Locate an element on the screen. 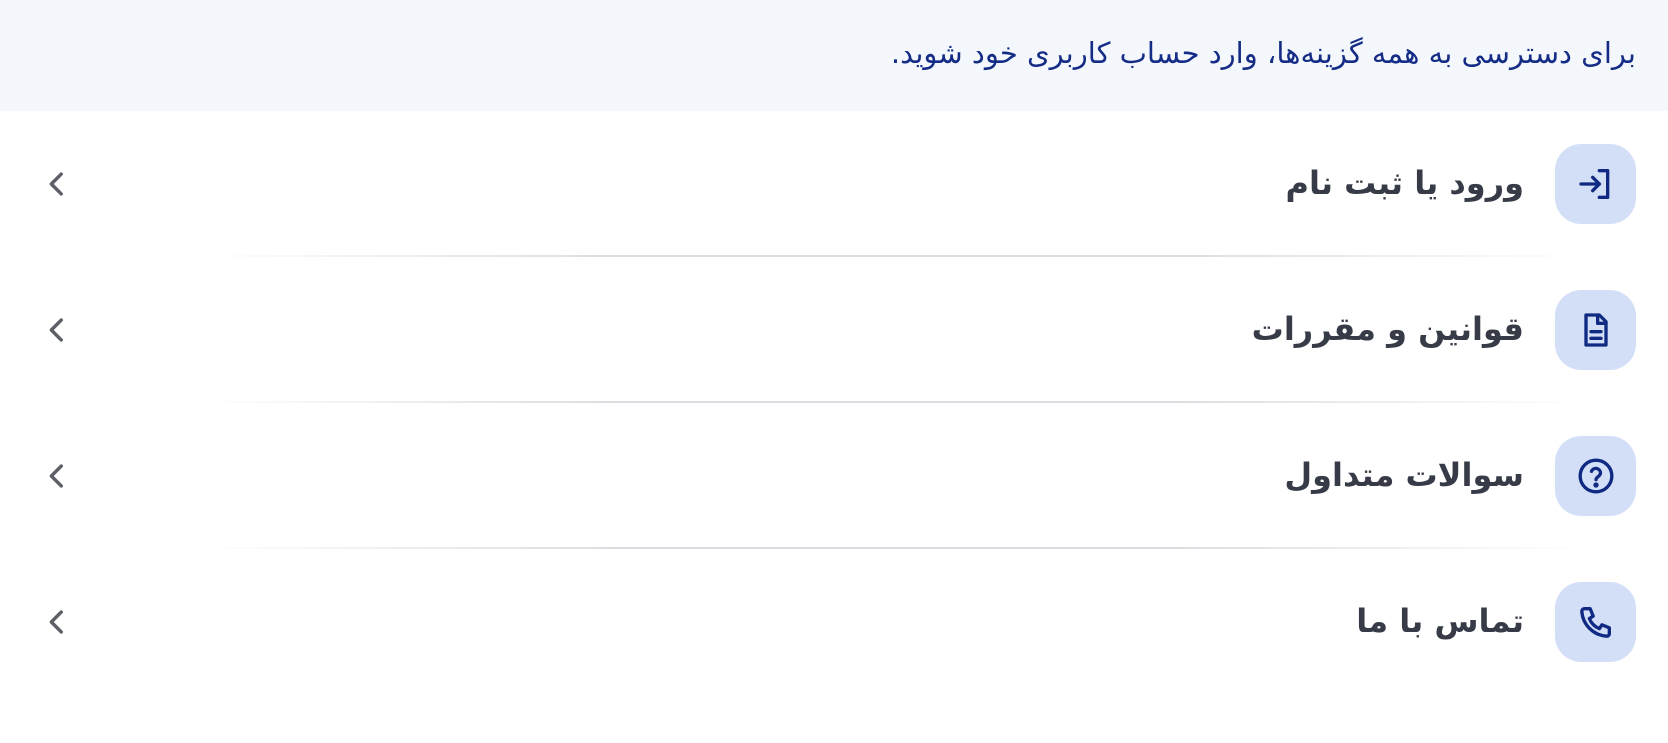 Image resolution: width=1668 pixels, height=743 pixels. menu-item-label: قوانین و مقررات is located at coordinates (1387, 329).